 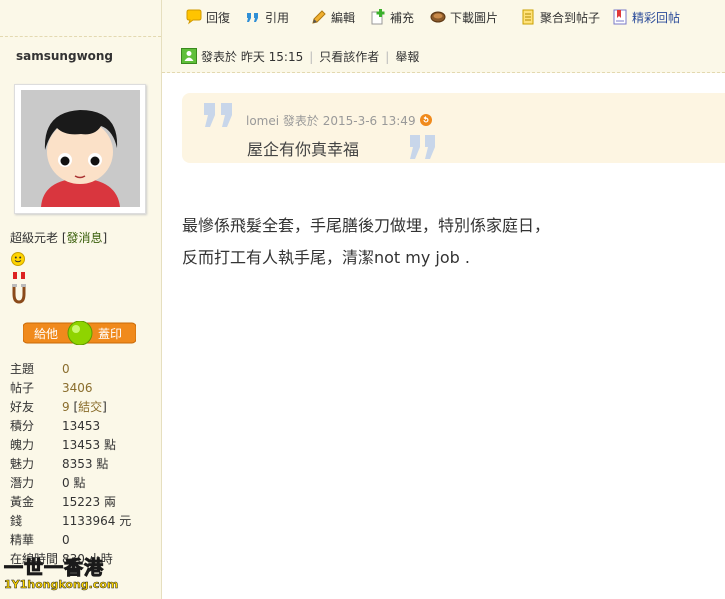 What do you see at coordinates (66, 369) in the screenshot?
I see `stat-value: 0` at bounding box center [66, 369].